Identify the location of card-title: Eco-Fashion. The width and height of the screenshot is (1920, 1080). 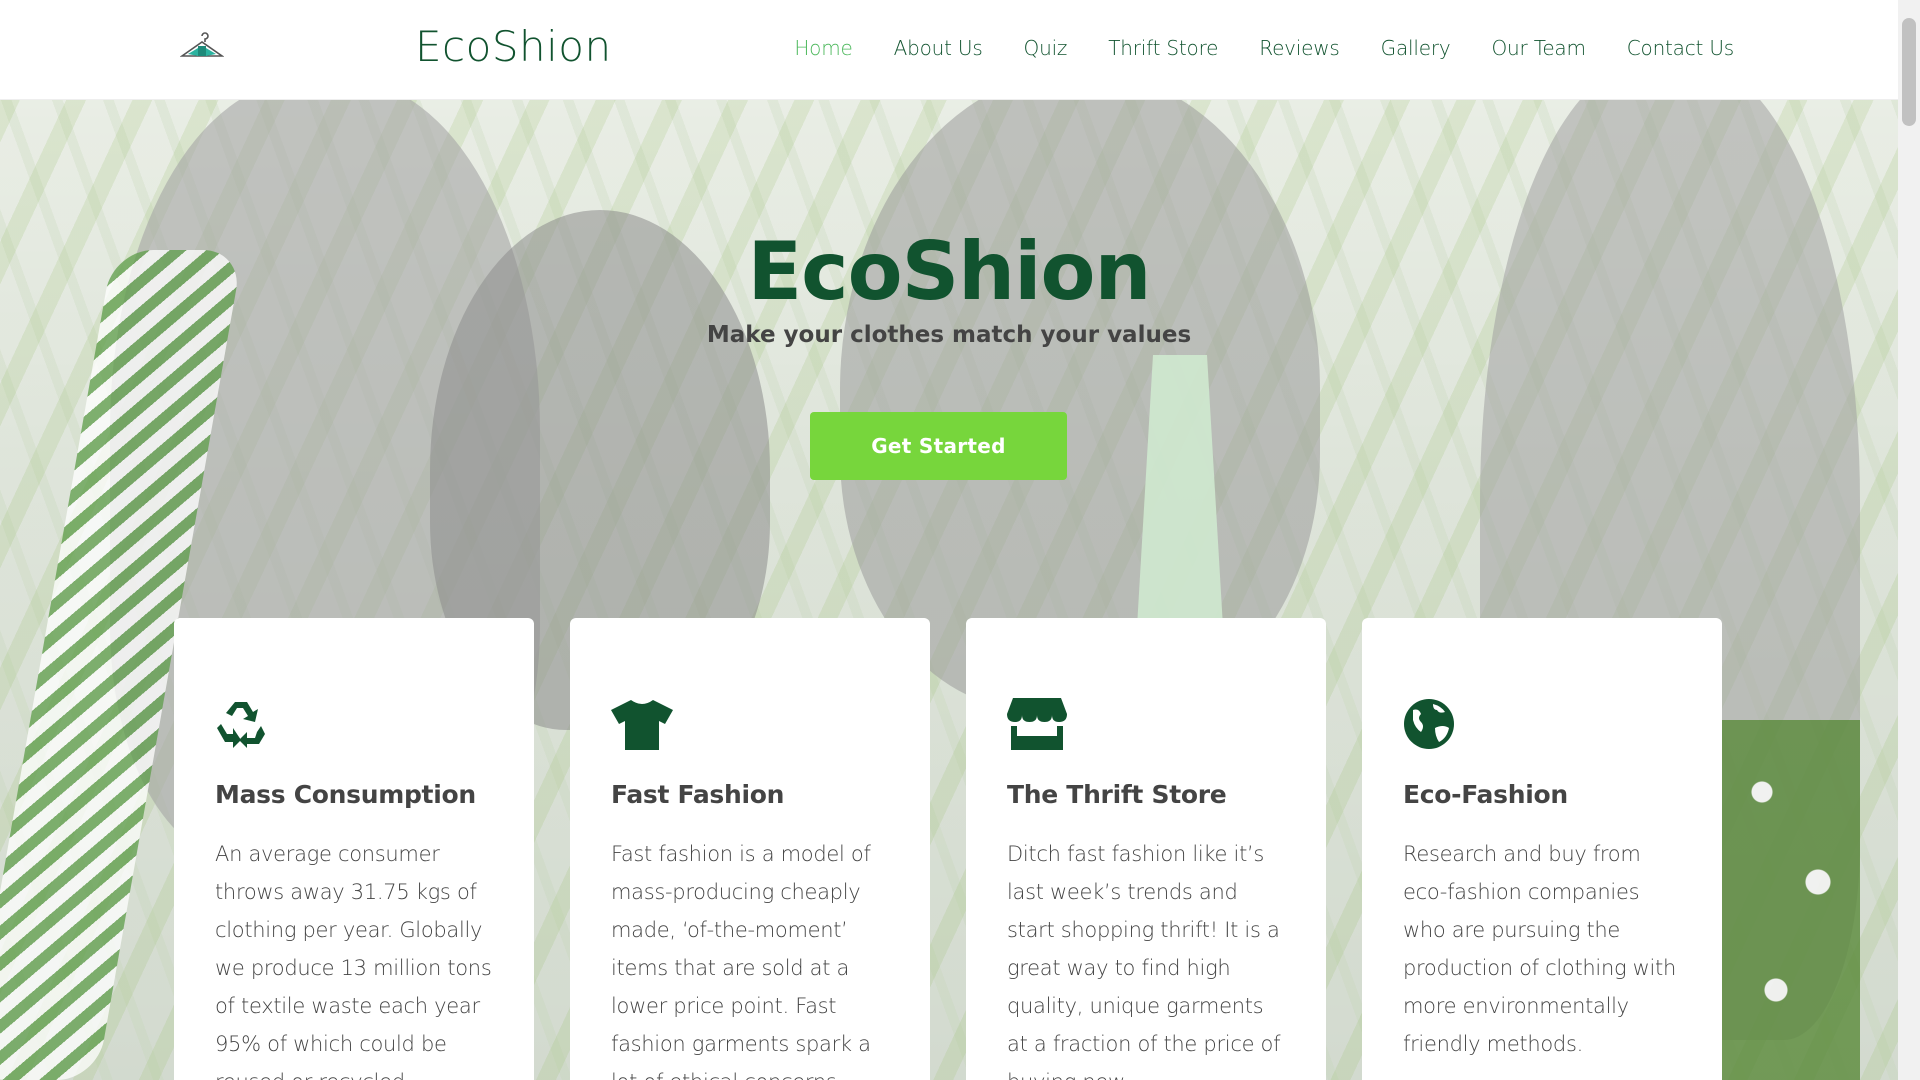
(1485, 794).